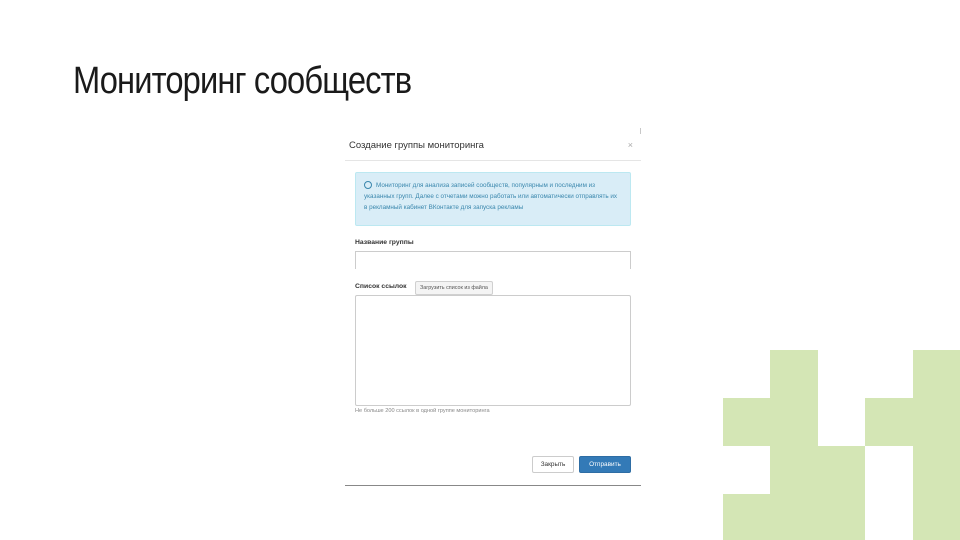  Describe the element at coordinates (368, 185) in the screenshot. I see `info-icon` at that location.